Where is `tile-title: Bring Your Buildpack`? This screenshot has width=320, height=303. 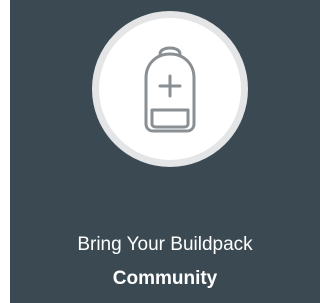 tile-title: Bring Your Buildpack is located at coordinates (165, 244).